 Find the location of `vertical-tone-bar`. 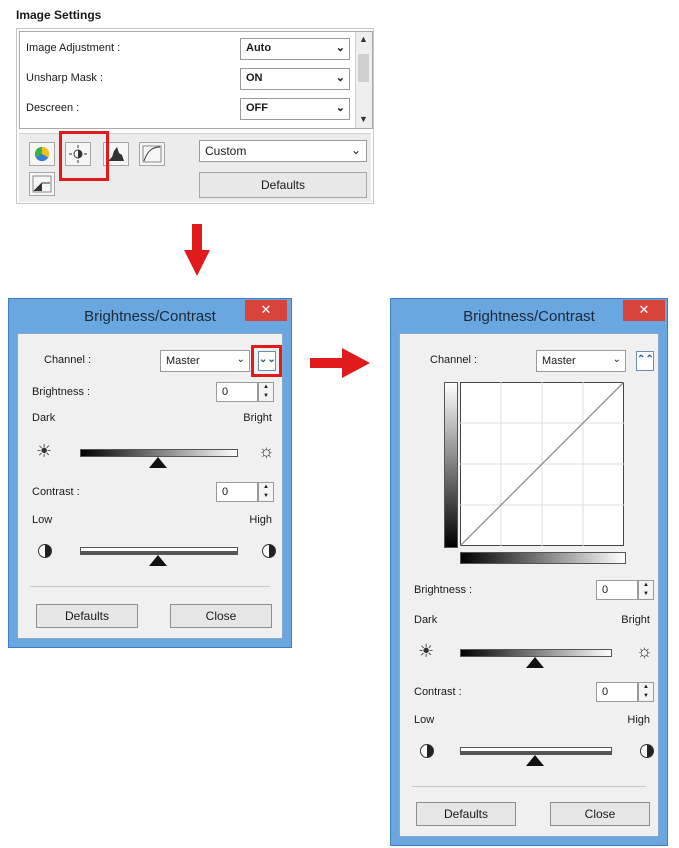

vertical-tone-bar is located at coordinates (451, 465).